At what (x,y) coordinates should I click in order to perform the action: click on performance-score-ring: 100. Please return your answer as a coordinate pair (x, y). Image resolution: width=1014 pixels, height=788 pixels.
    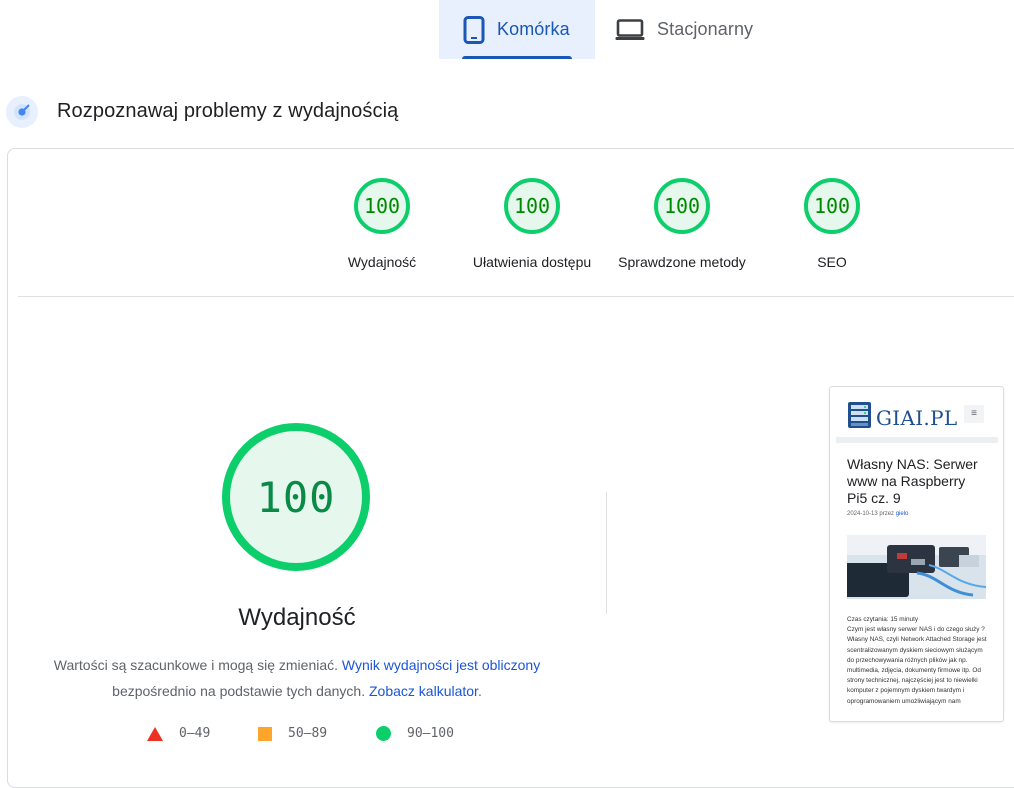
    Looking at the image, I should click on (296, 497).